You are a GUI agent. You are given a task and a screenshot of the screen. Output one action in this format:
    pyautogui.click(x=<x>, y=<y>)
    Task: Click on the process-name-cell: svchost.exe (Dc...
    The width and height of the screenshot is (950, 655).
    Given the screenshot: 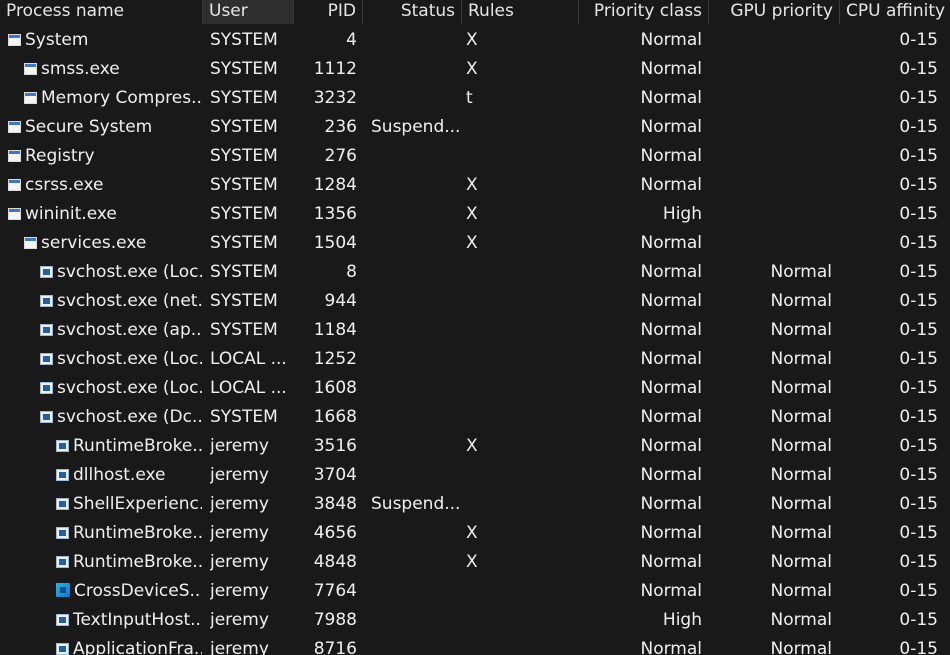 What is the action you would take?
    pyautogui.click(x=101, y=417)
    